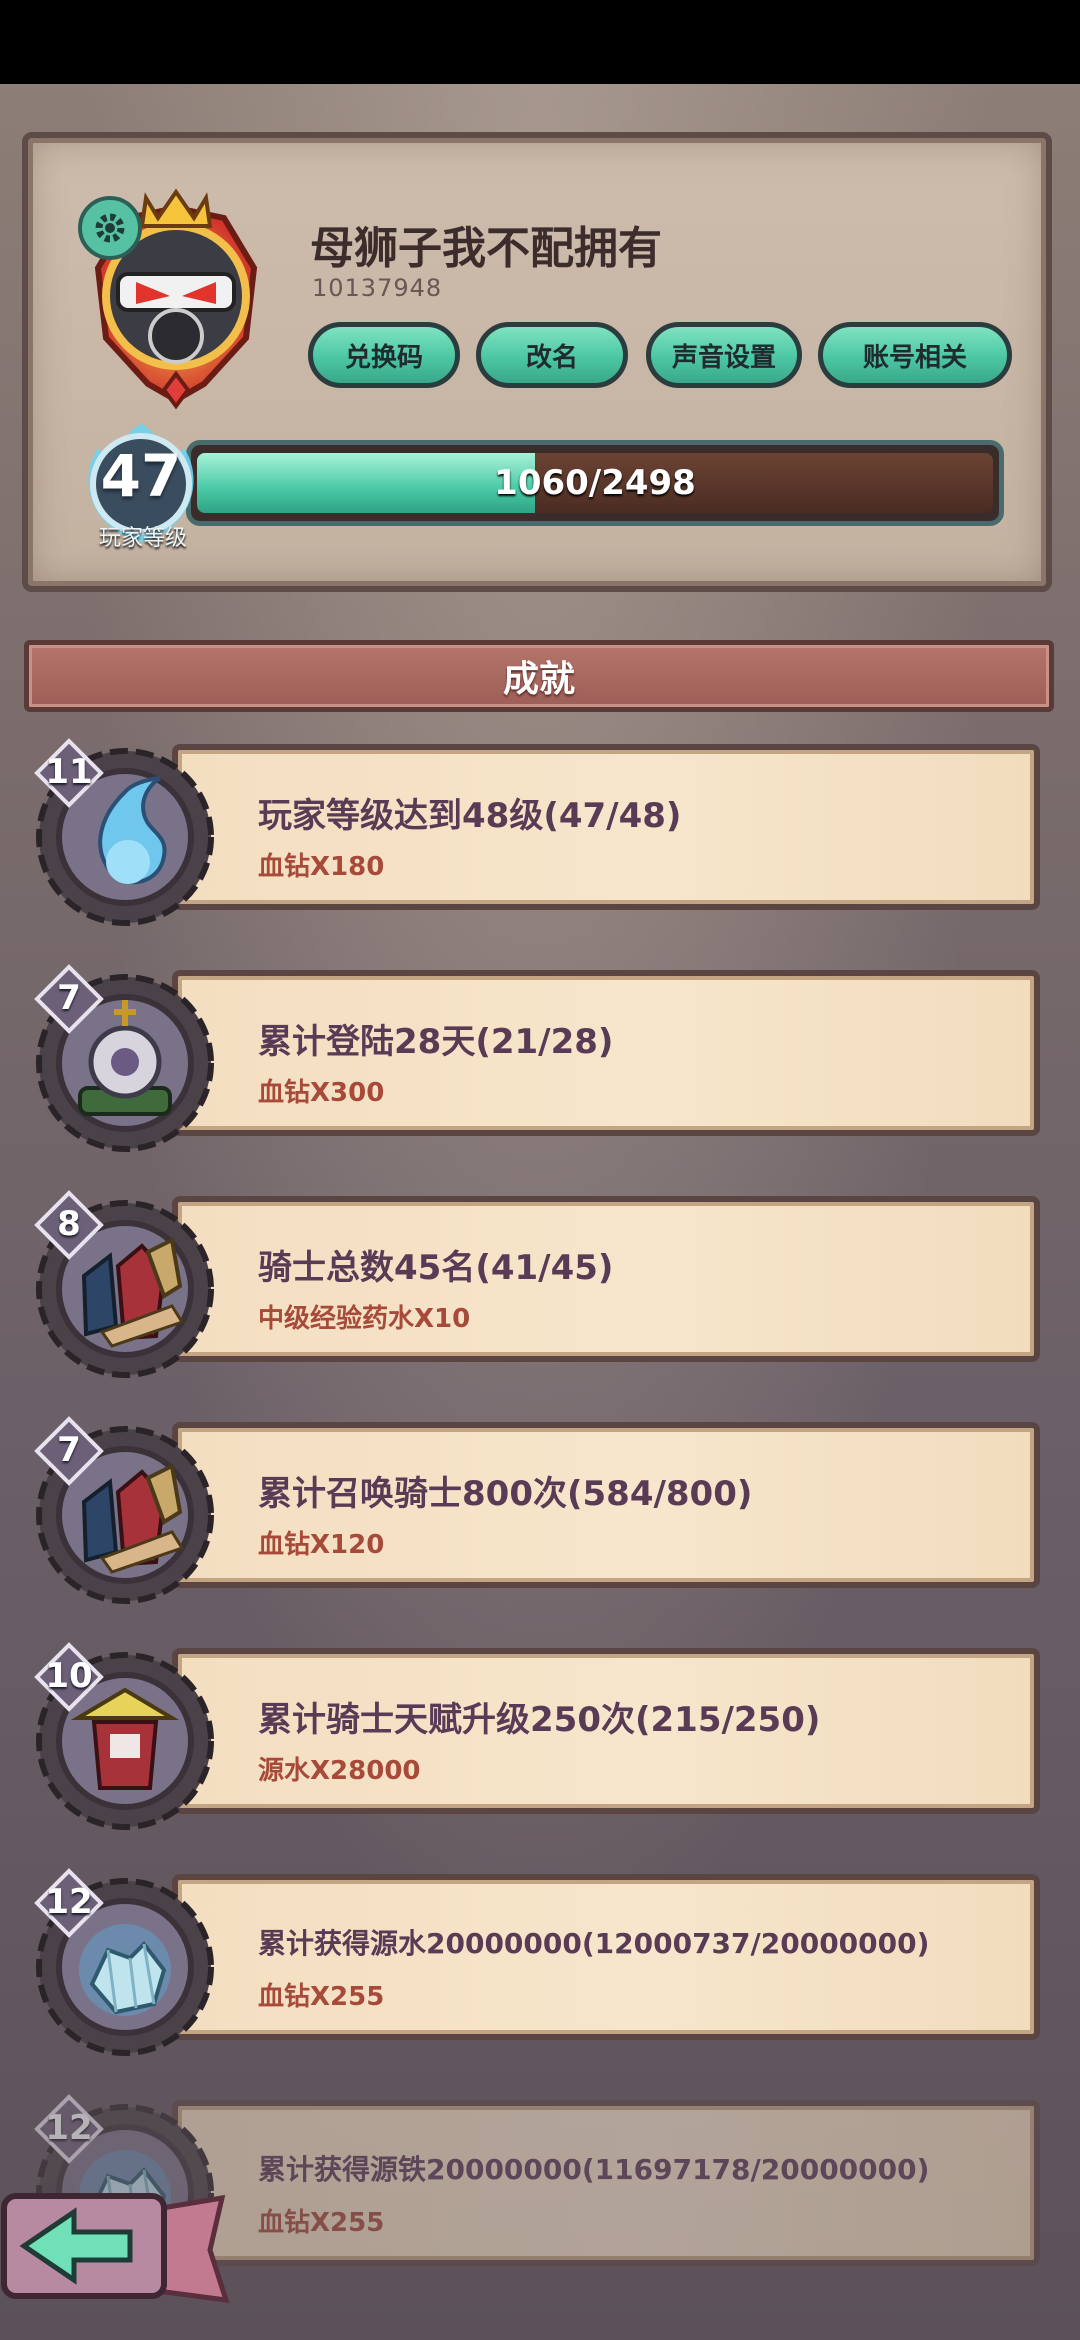 This screenshot has width=1080, height=2340. I want to click on gear-icon, so click(110, 228).